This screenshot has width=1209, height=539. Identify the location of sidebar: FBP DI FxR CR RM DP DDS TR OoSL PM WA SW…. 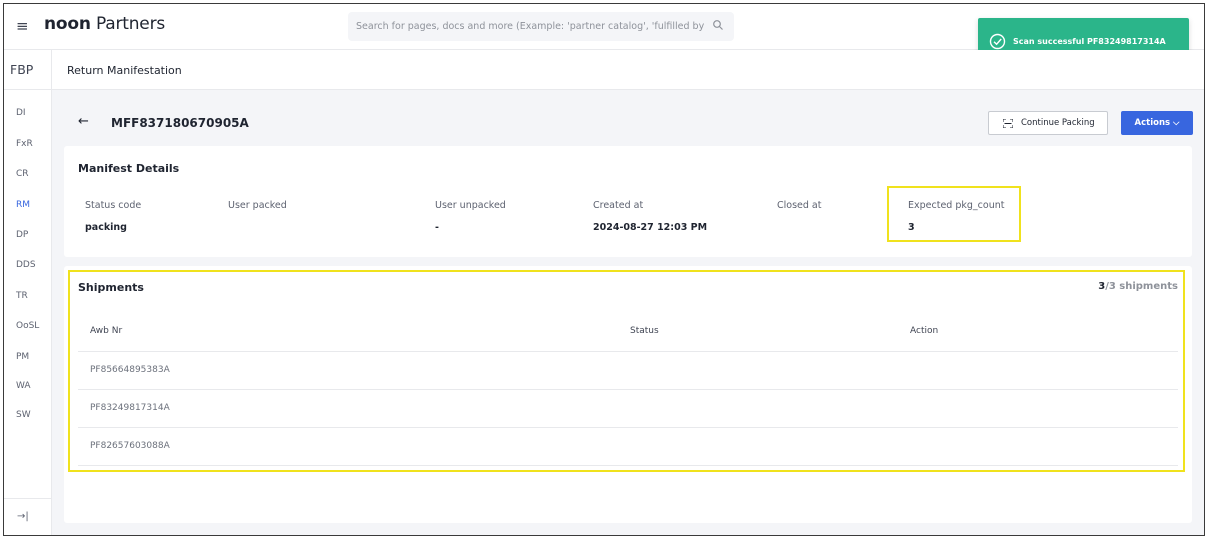
(28, 292).